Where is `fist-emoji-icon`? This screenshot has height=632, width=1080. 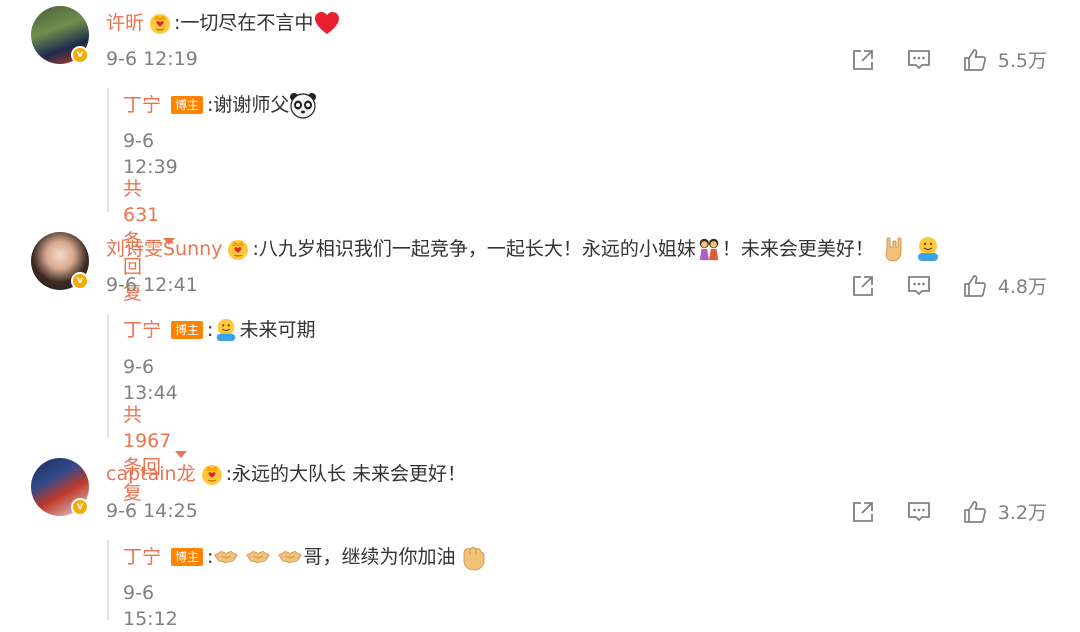 fist-emoji-icon is located at coordinates (473, 557).